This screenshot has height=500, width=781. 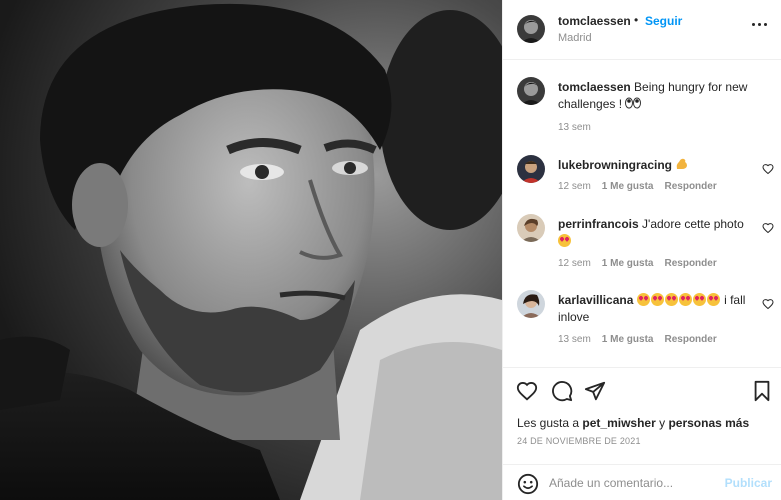 What do you see at coordinates (663, 21) in the screenshot?
I see `follow-button: Seguir` at bounding box center [663, 21].